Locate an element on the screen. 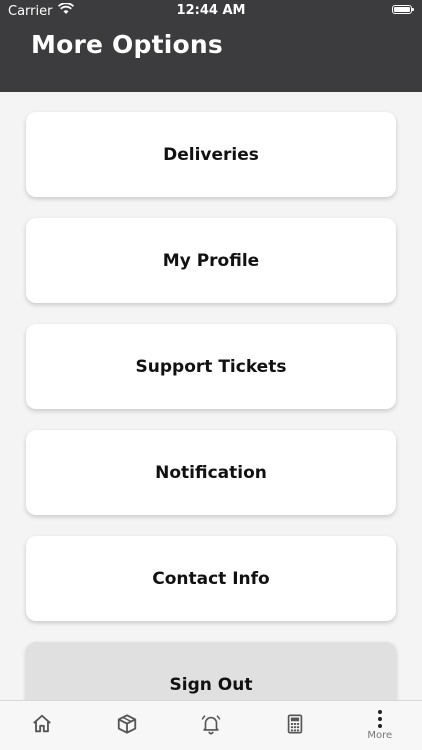 The width and height of the screenshot is (422, 750). more-vertical-icon is located at coordinates (379, 719).